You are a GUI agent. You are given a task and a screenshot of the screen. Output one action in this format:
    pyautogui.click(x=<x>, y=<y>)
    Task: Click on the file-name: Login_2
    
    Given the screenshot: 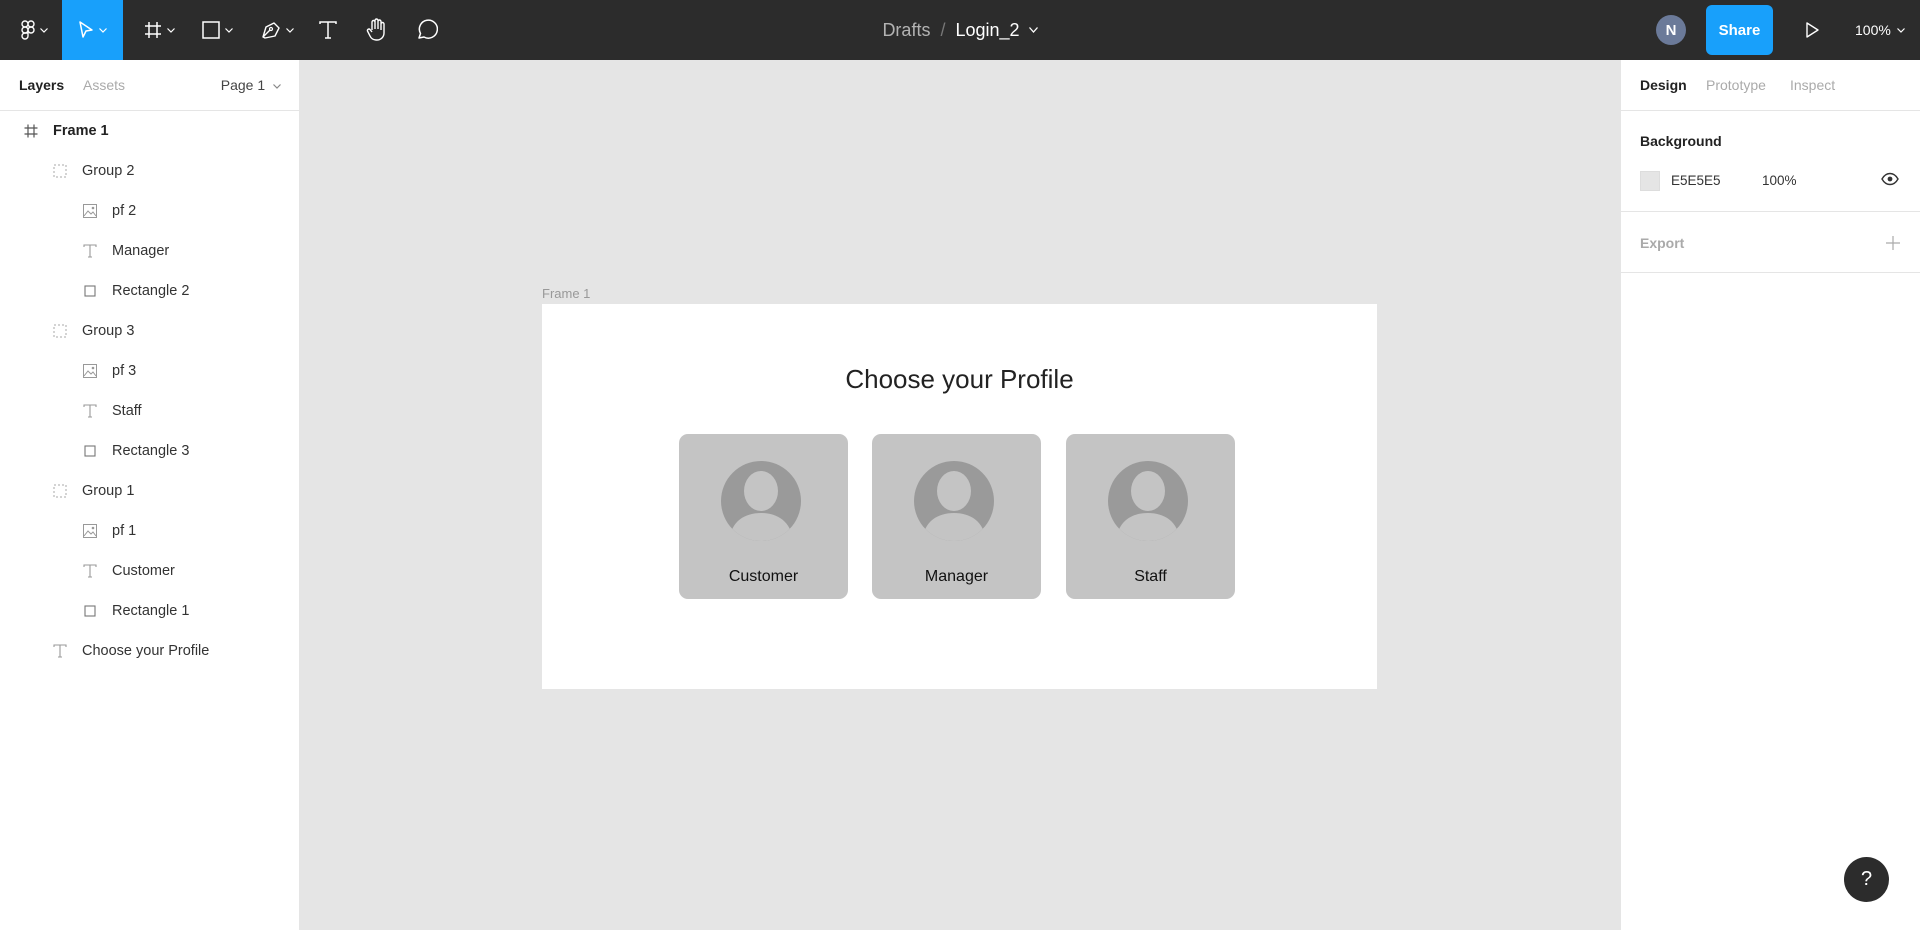 What is the action you would take?
    pyautogui.click(x=987, y=30)
    